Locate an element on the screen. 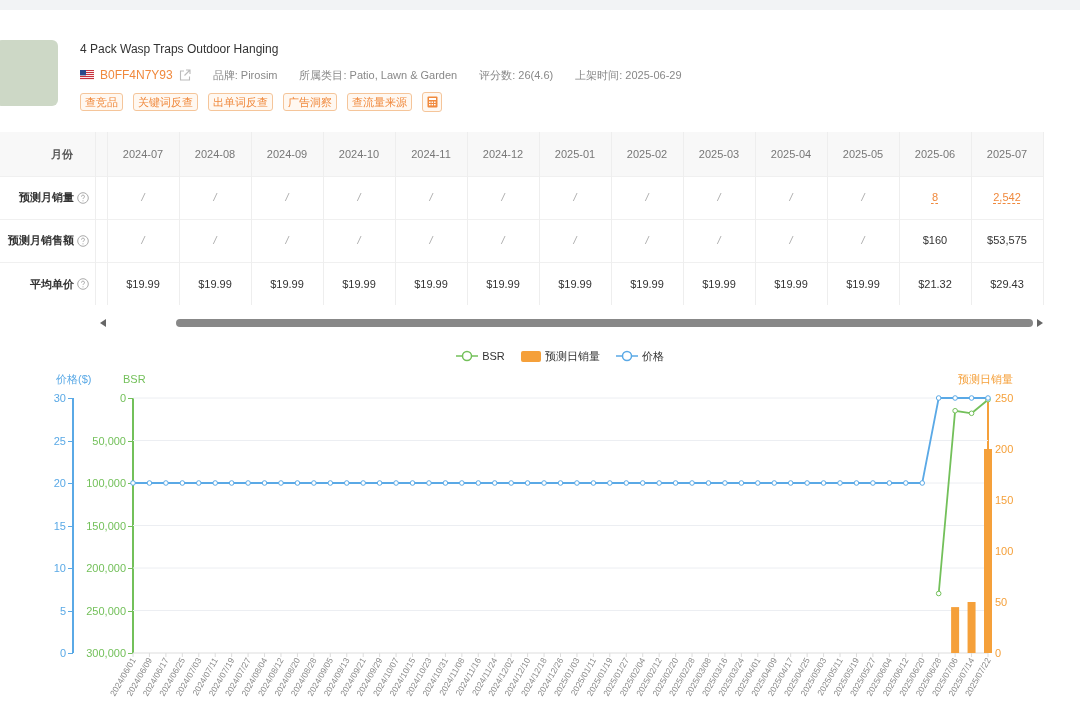 The image size is (1080, 711). header-cell: 月份 is located at coordinates (47, 154).